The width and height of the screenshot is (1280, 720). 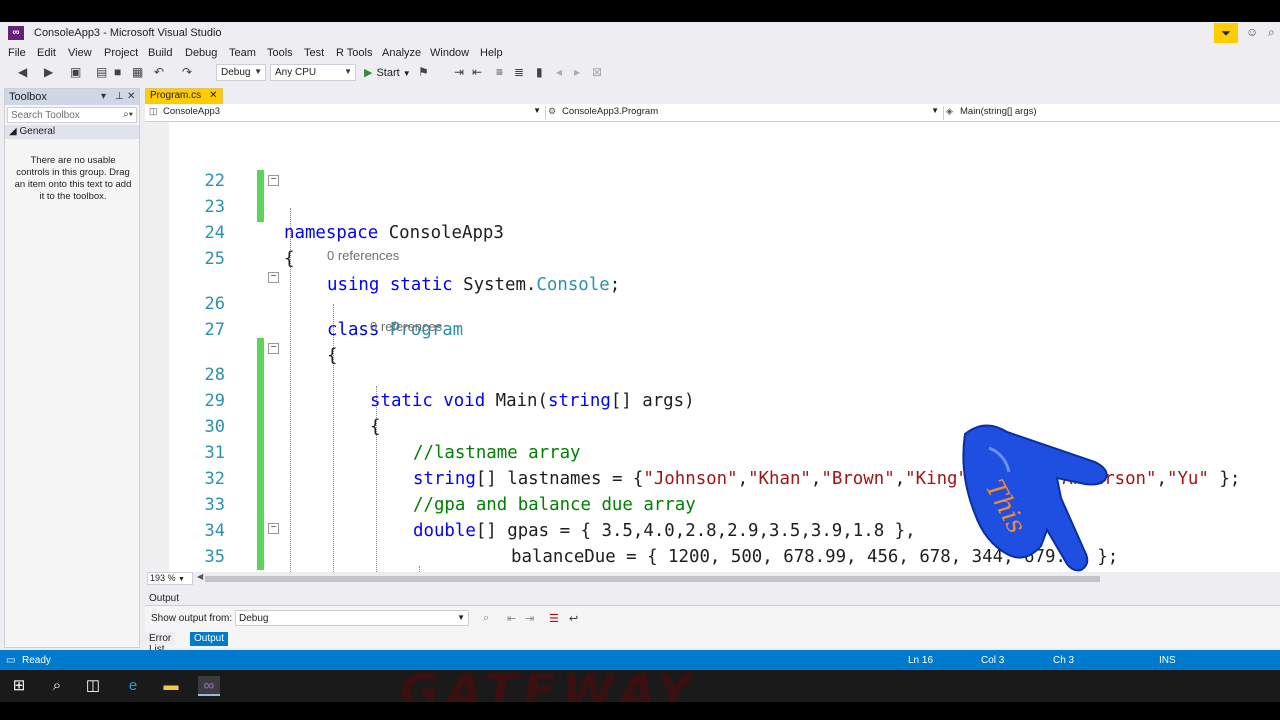 What do you see at coordinates (352, 618) in the screenshot?
I see `output-source-select: Debug ▼` at bounding box center [352, 618].